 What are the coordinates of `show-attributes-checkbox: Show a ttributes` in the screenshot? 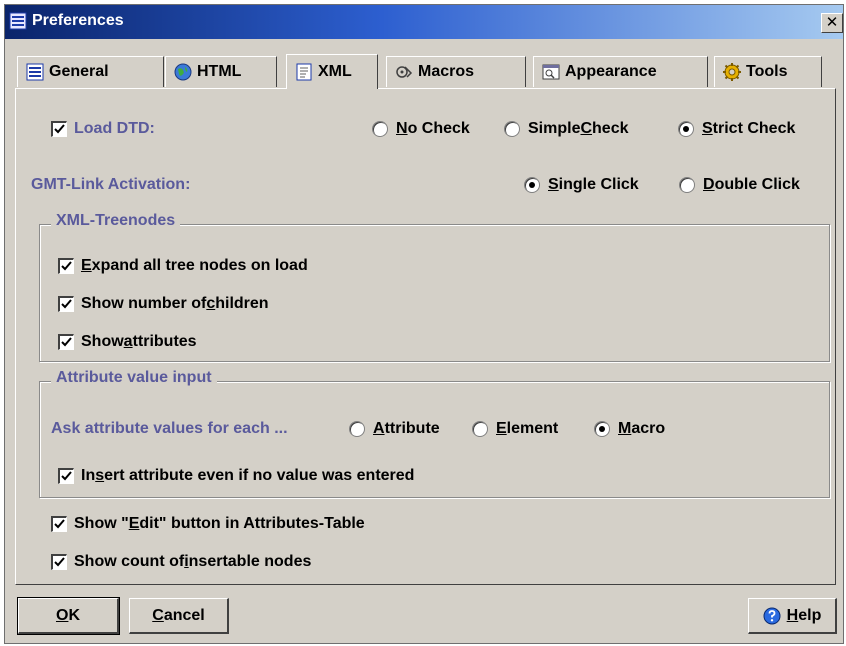 It's located at (127, 342).